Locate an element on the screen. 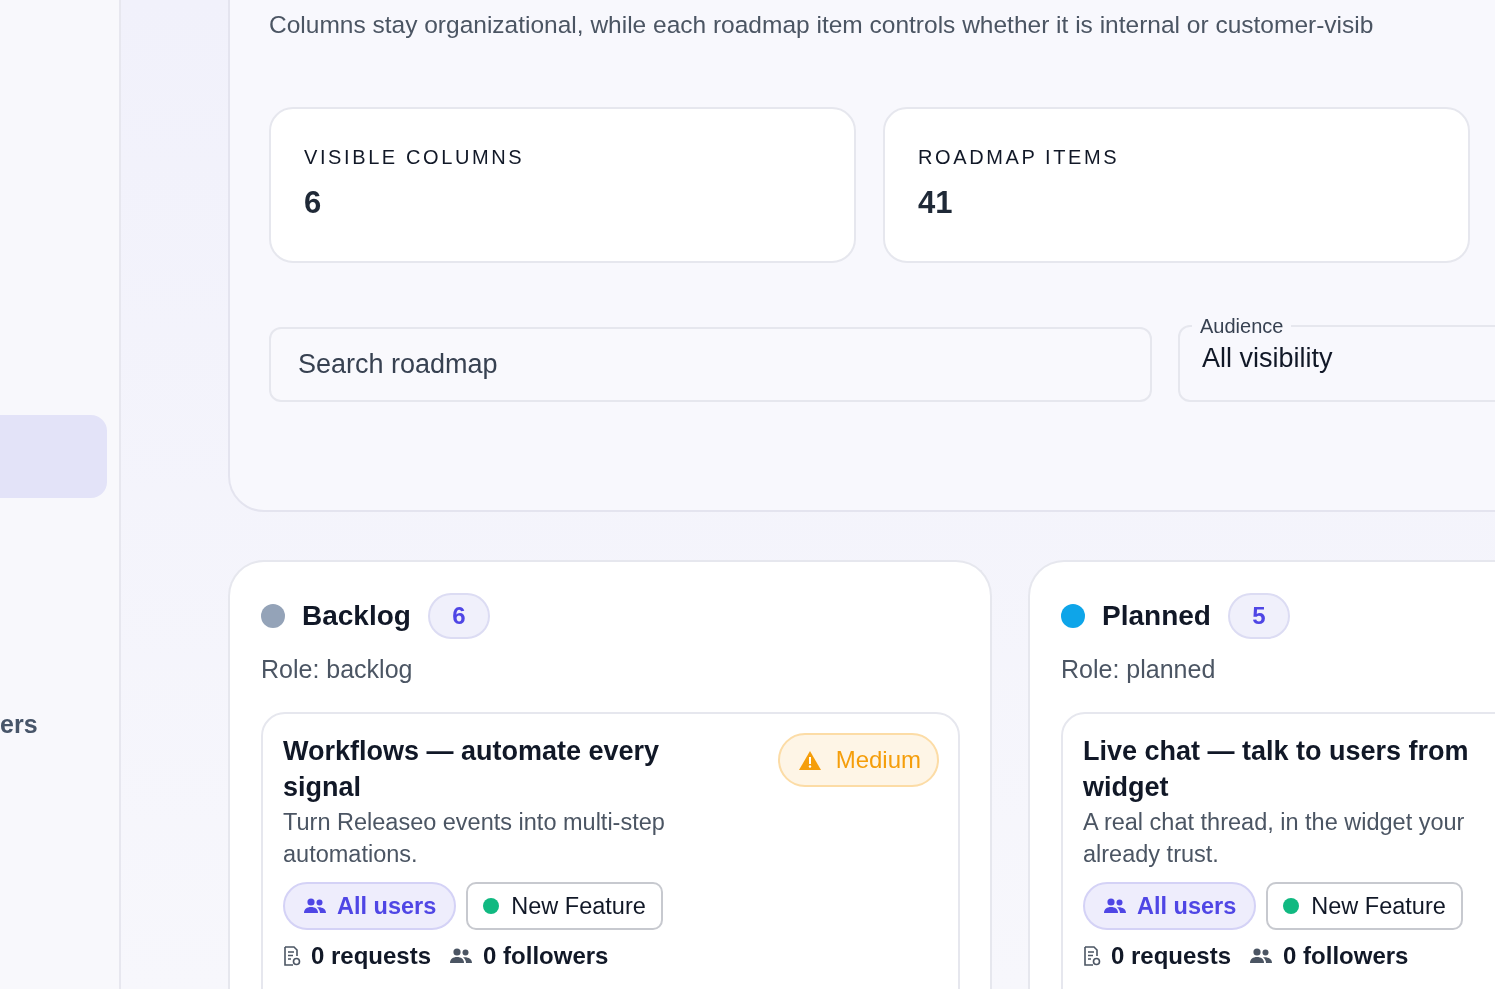 The height and width of the screenshot is (989, 1495). warning-icon is located at coordinates (809, 760).